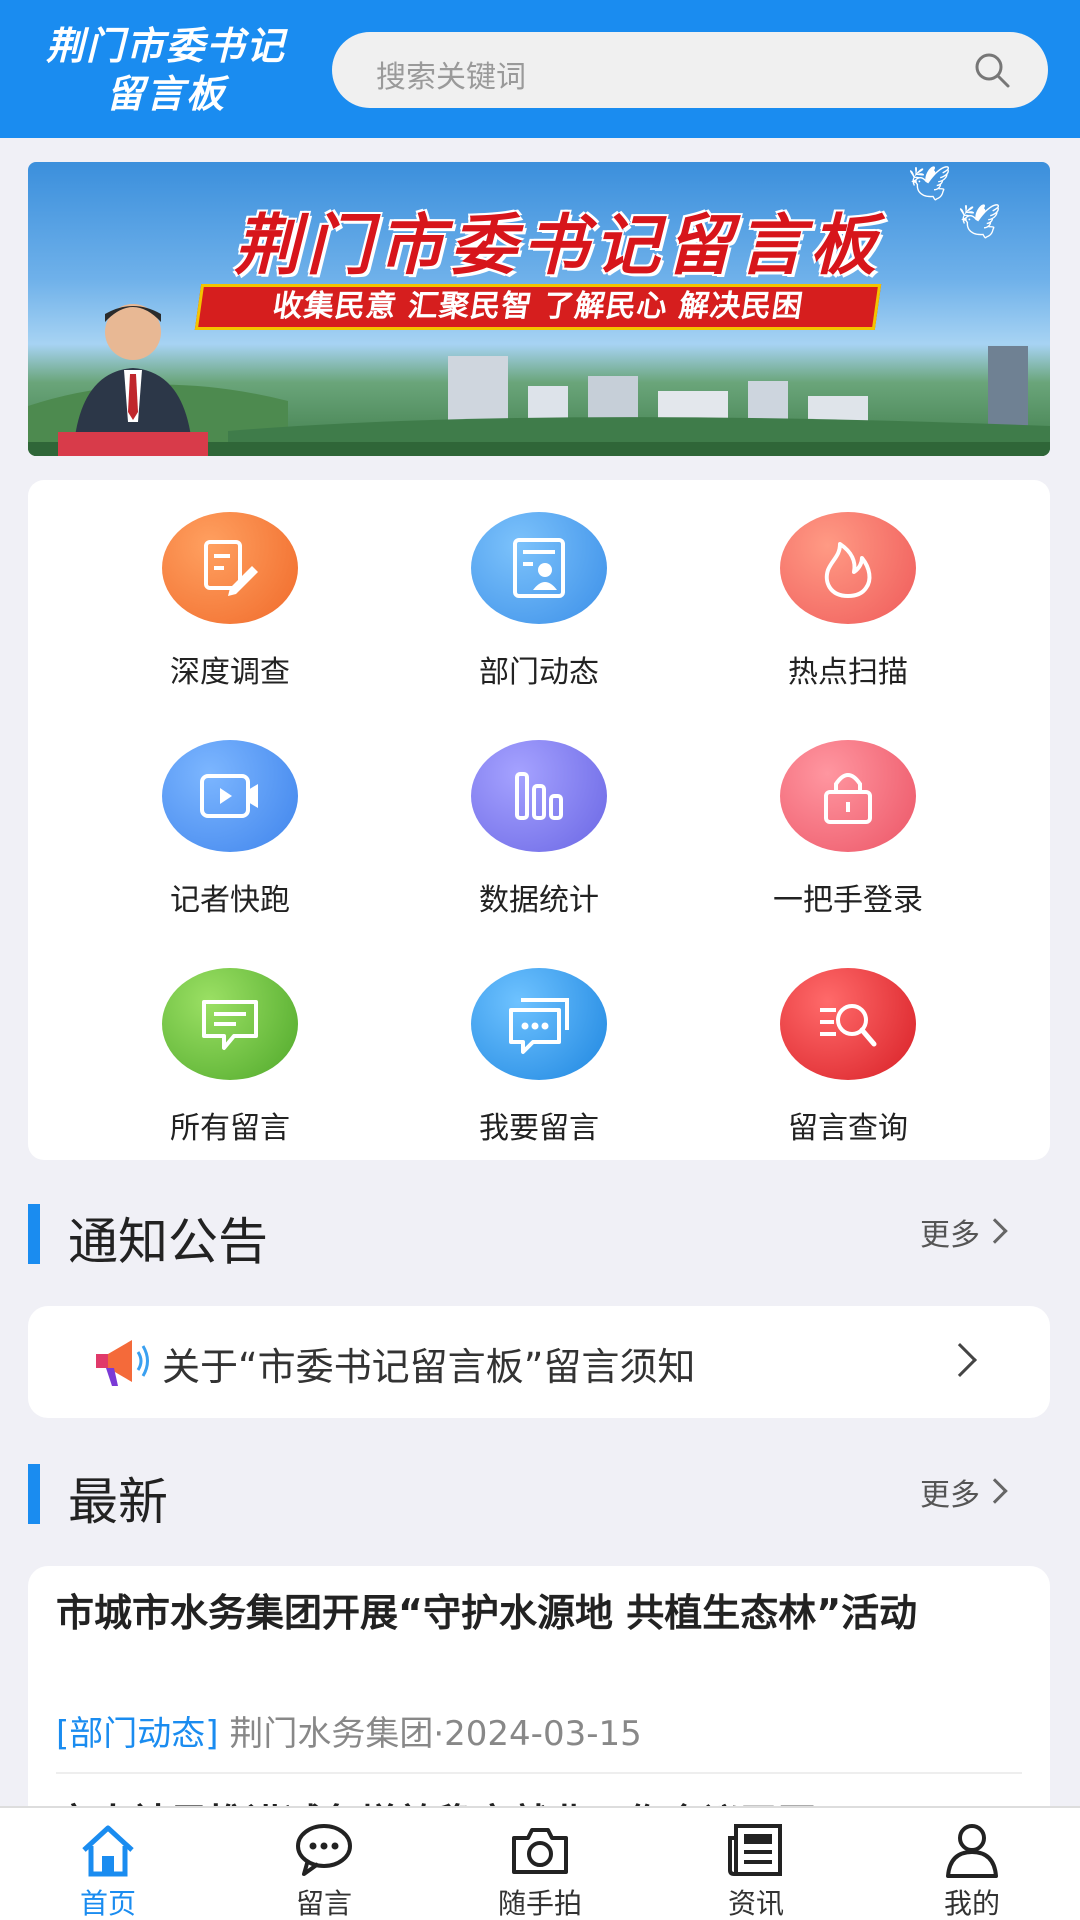 The height and width of the screenshot is (1920, 1080). Describe the element at coordinates (690, 70) in the screenshot. I see `search-bar: 搜索关键词` at that location.